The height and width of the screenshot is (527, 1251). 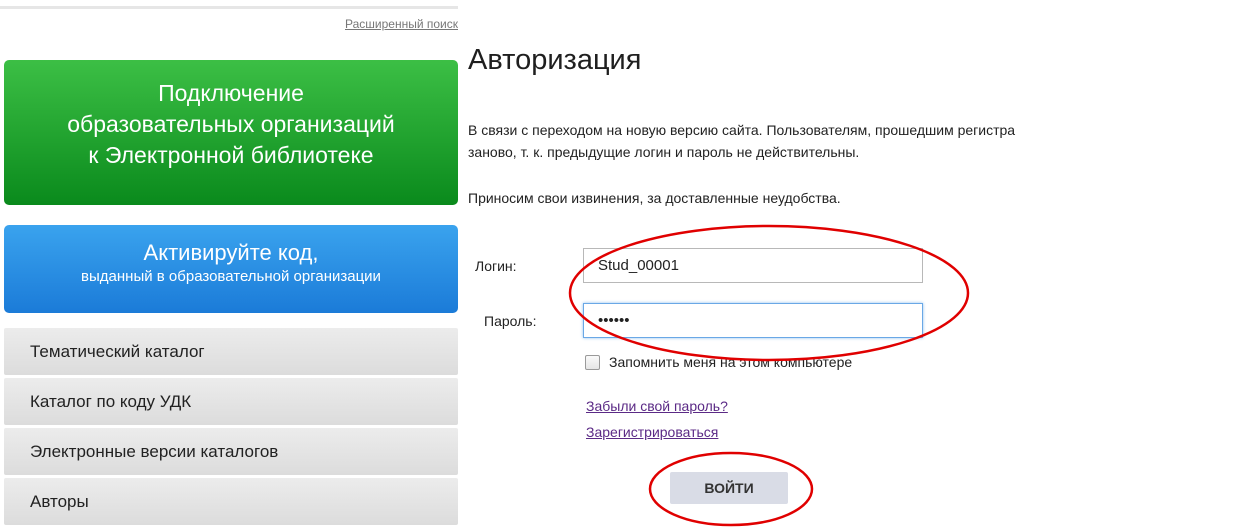 I want to click on activate-code-subtitle: выданный в образовательной организации, so click(x=231, y=276).